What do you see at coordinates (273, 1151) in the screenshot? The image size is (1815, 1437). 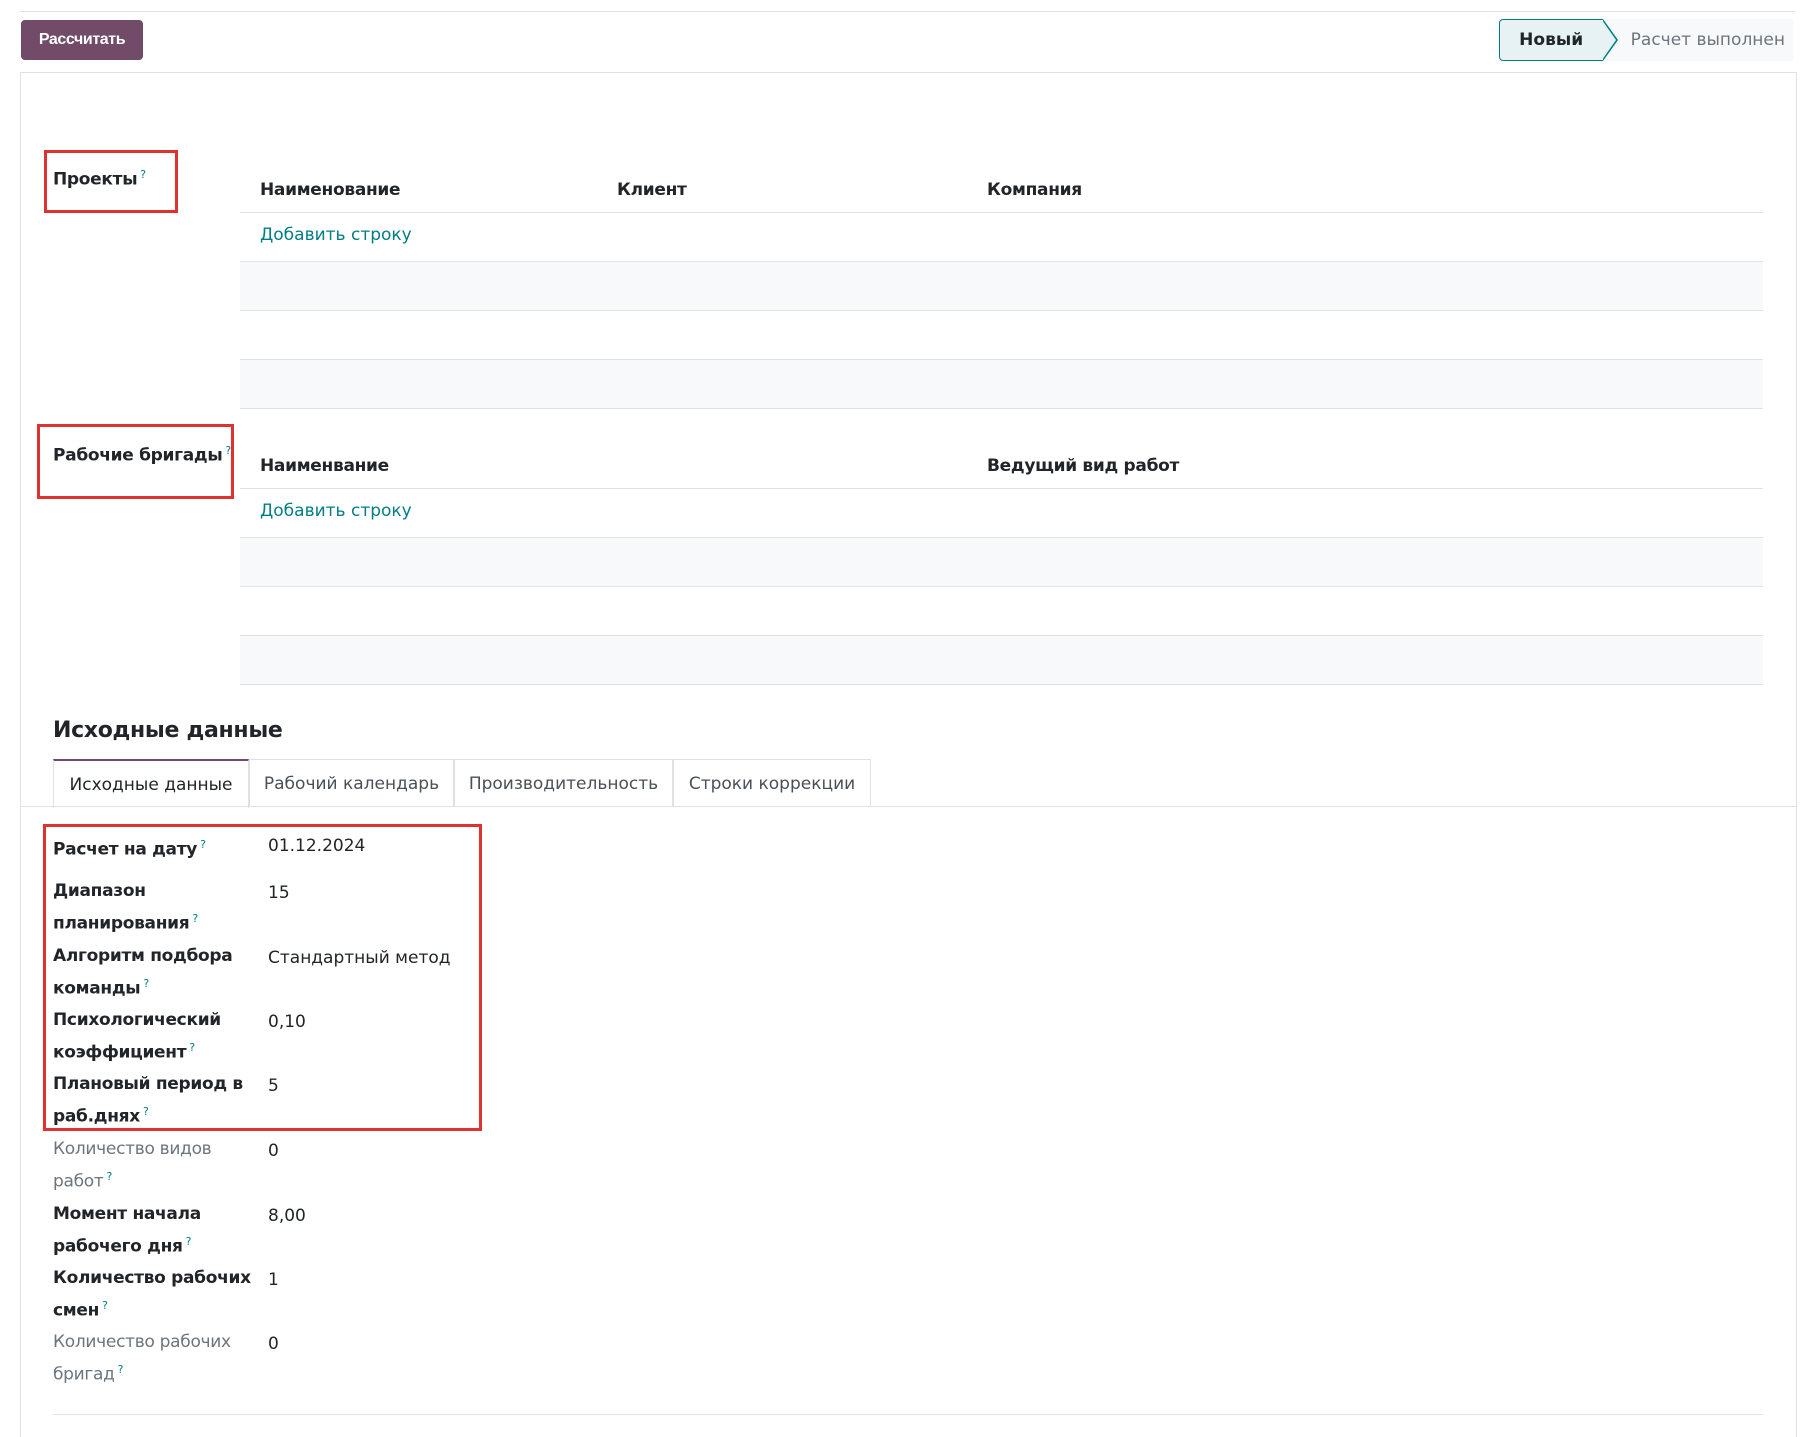 I see `field-value-work-types-count: 0` at bounding box center [273, 1151].